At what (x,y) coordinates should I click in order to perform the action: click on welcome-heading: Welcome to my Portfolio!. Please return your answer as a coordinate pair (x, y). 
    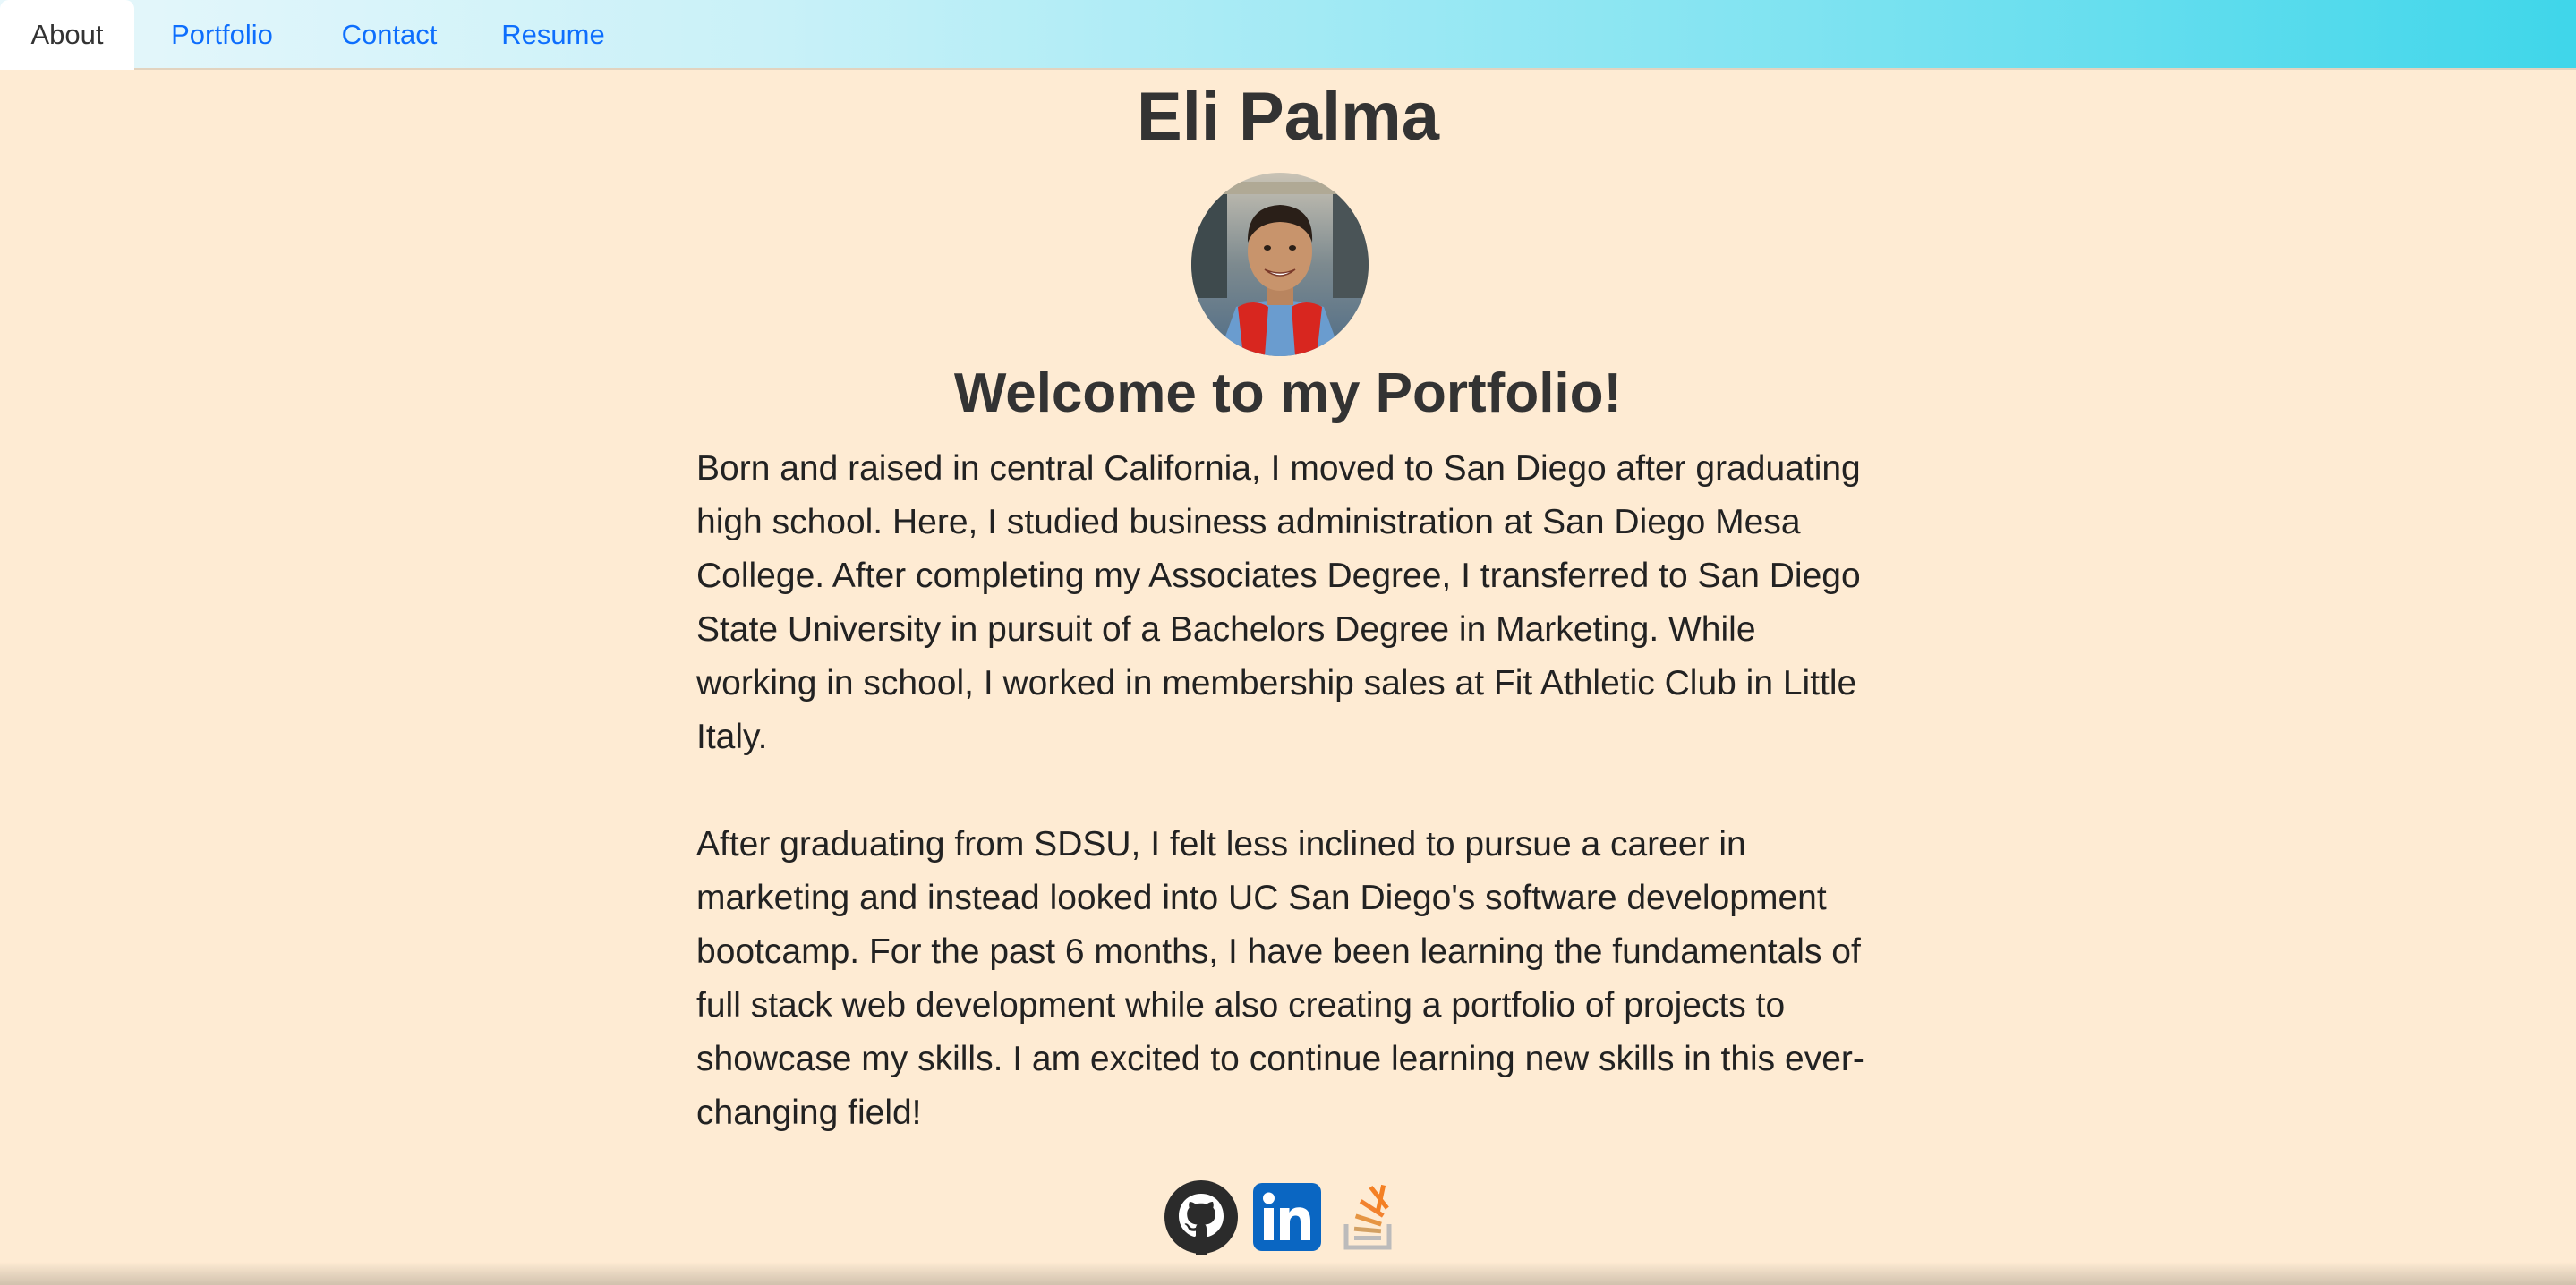
    Looking at the image, I should click on (1288, 393).